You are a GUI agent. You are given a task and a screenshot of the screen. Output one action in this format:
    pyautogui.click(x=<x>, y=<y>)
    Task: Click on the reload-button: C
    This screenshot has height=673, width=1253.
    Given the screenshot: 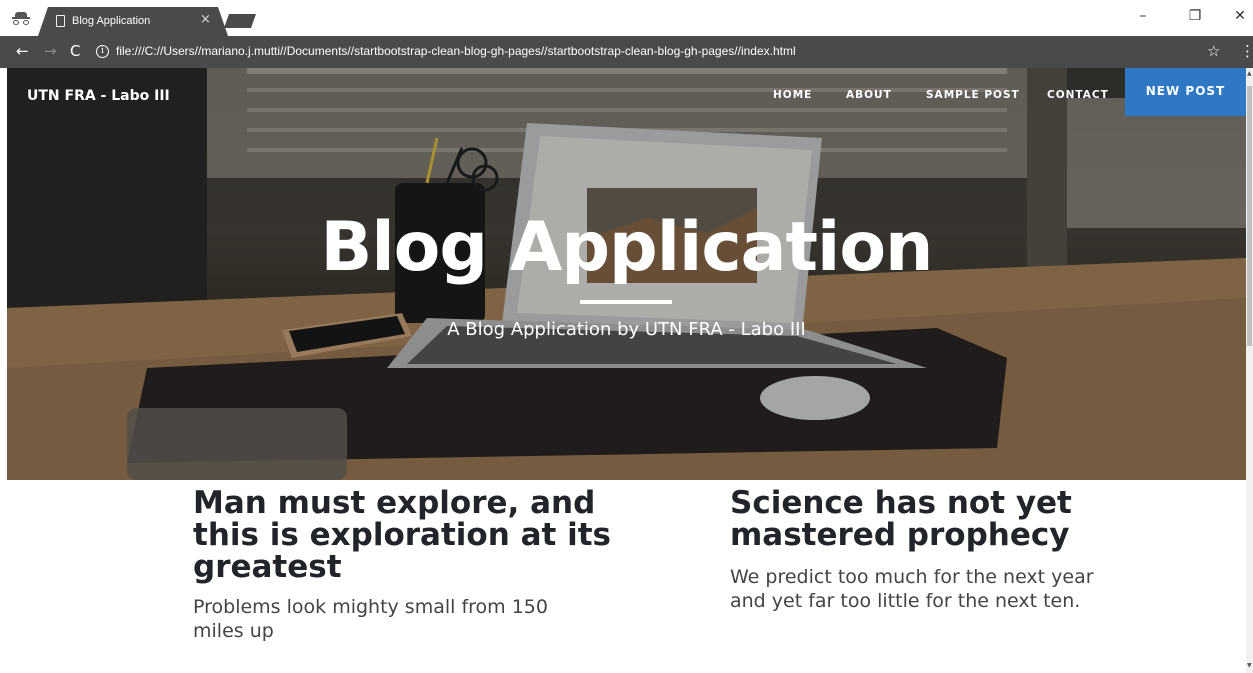 What is the action you would take?
    pyautogui.click(x=75, y=51)
    